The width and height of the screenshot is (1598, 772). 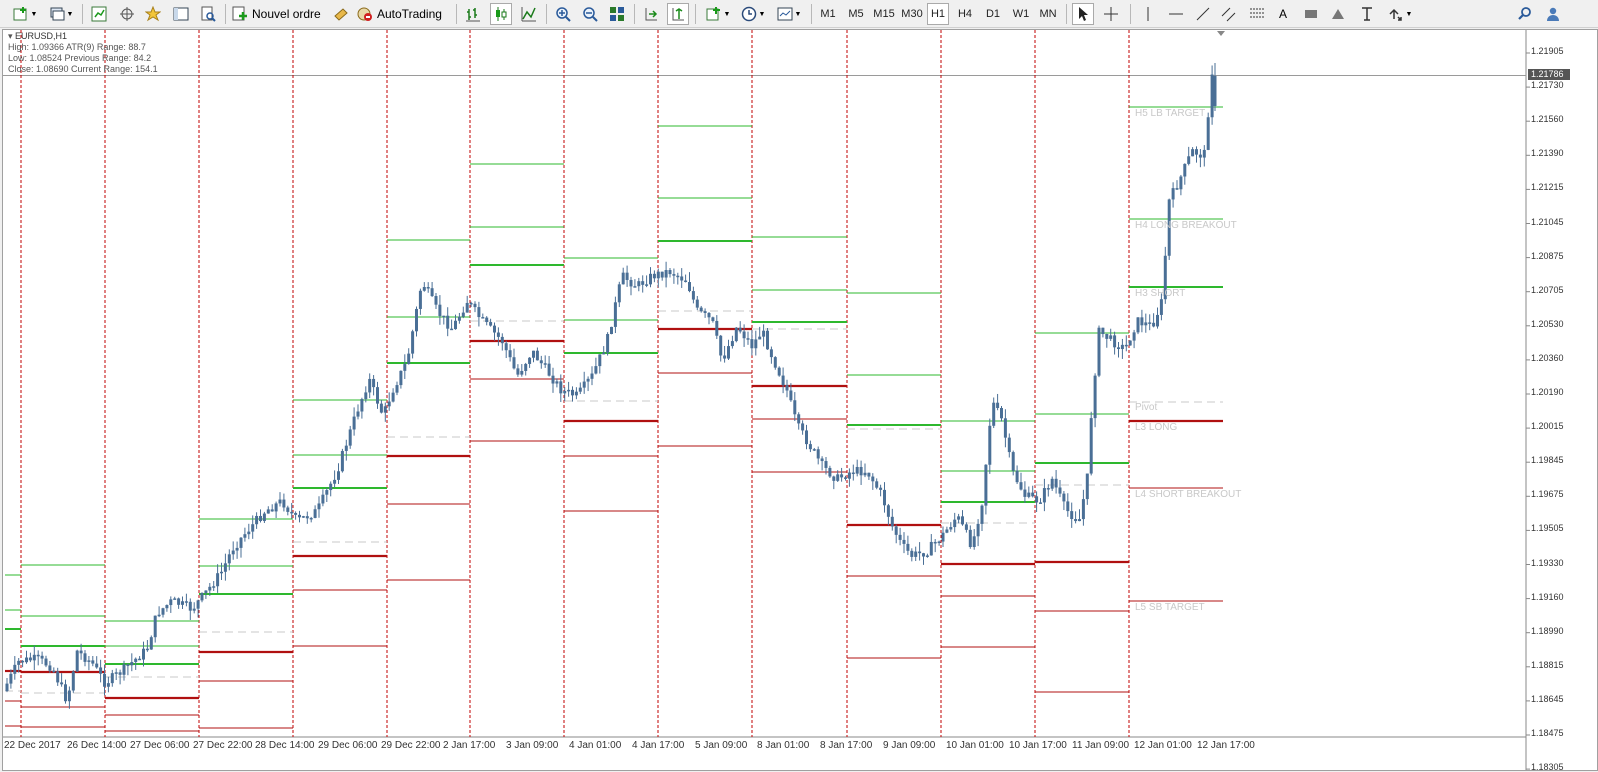 I want to click on navigator-icon, so click(x=127, y=14).